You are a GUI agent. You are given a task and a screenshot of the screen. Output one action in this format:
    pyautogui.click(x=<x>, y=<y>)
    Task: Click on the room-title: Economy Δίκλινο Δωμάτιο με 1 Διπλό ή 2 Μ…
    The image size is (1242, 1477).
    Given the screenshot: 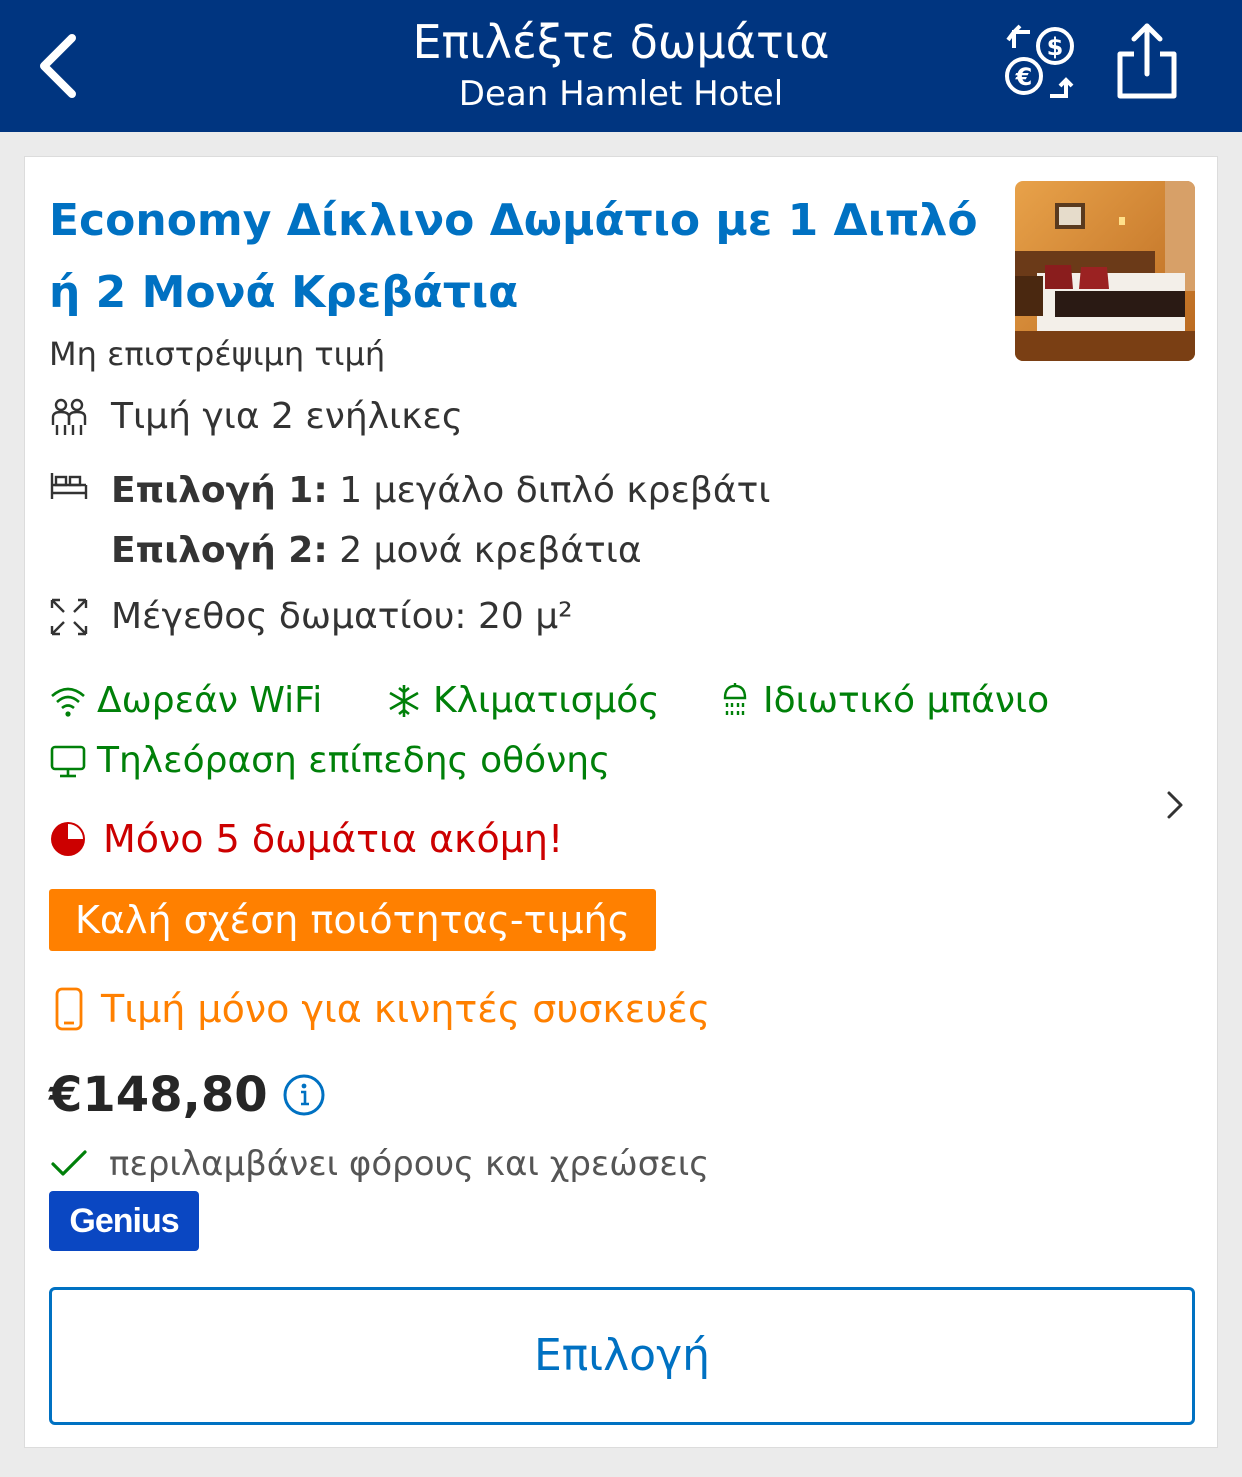 What is the action you would take?
    pyautogui.click(x=524, y=257)
    